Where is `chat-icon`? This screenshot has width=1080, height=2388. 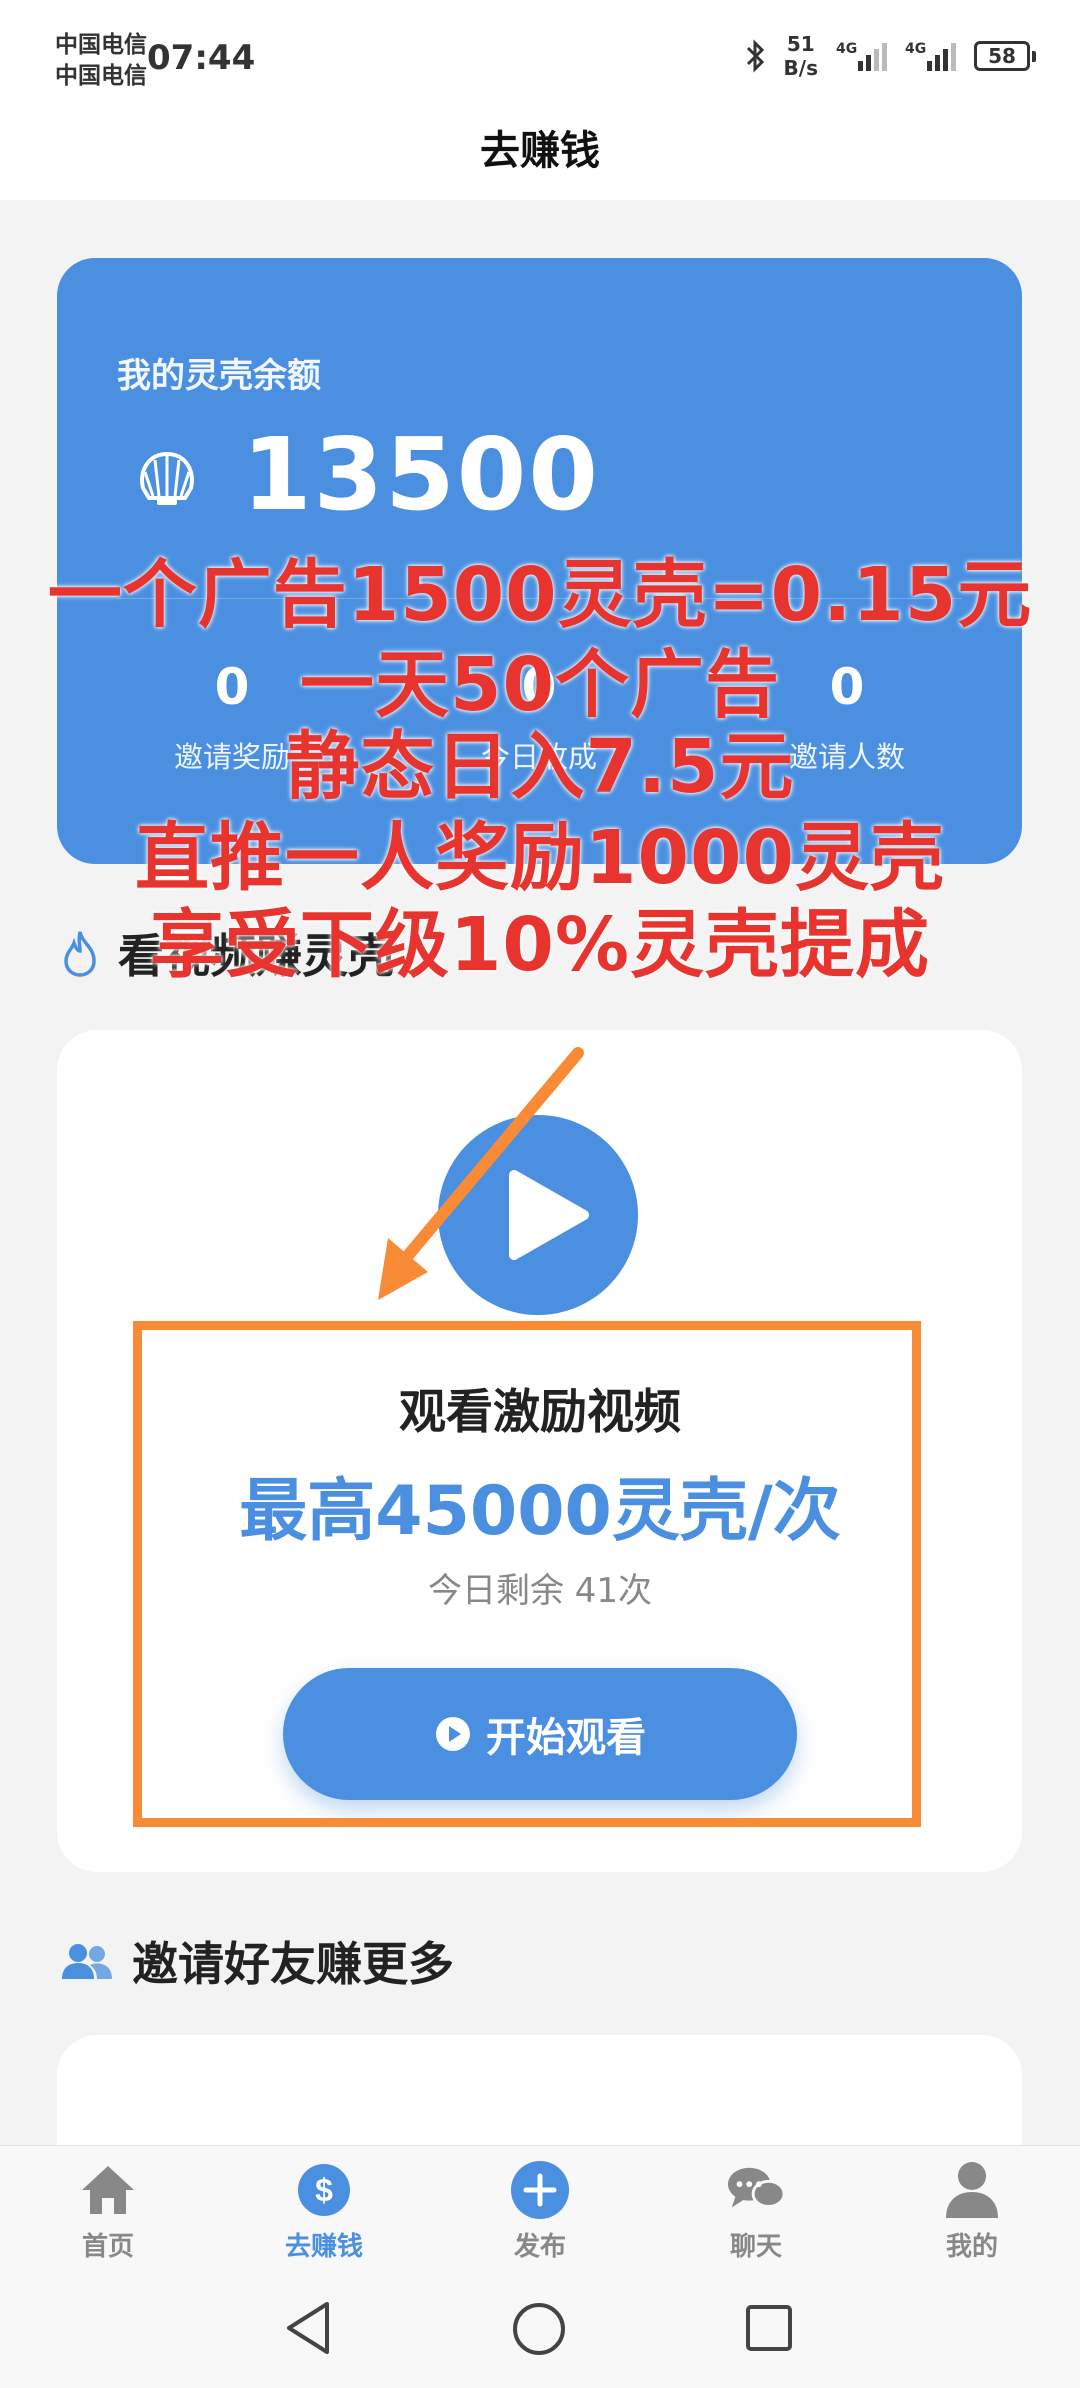 chat-icon is located at coordinates (756, 2190).